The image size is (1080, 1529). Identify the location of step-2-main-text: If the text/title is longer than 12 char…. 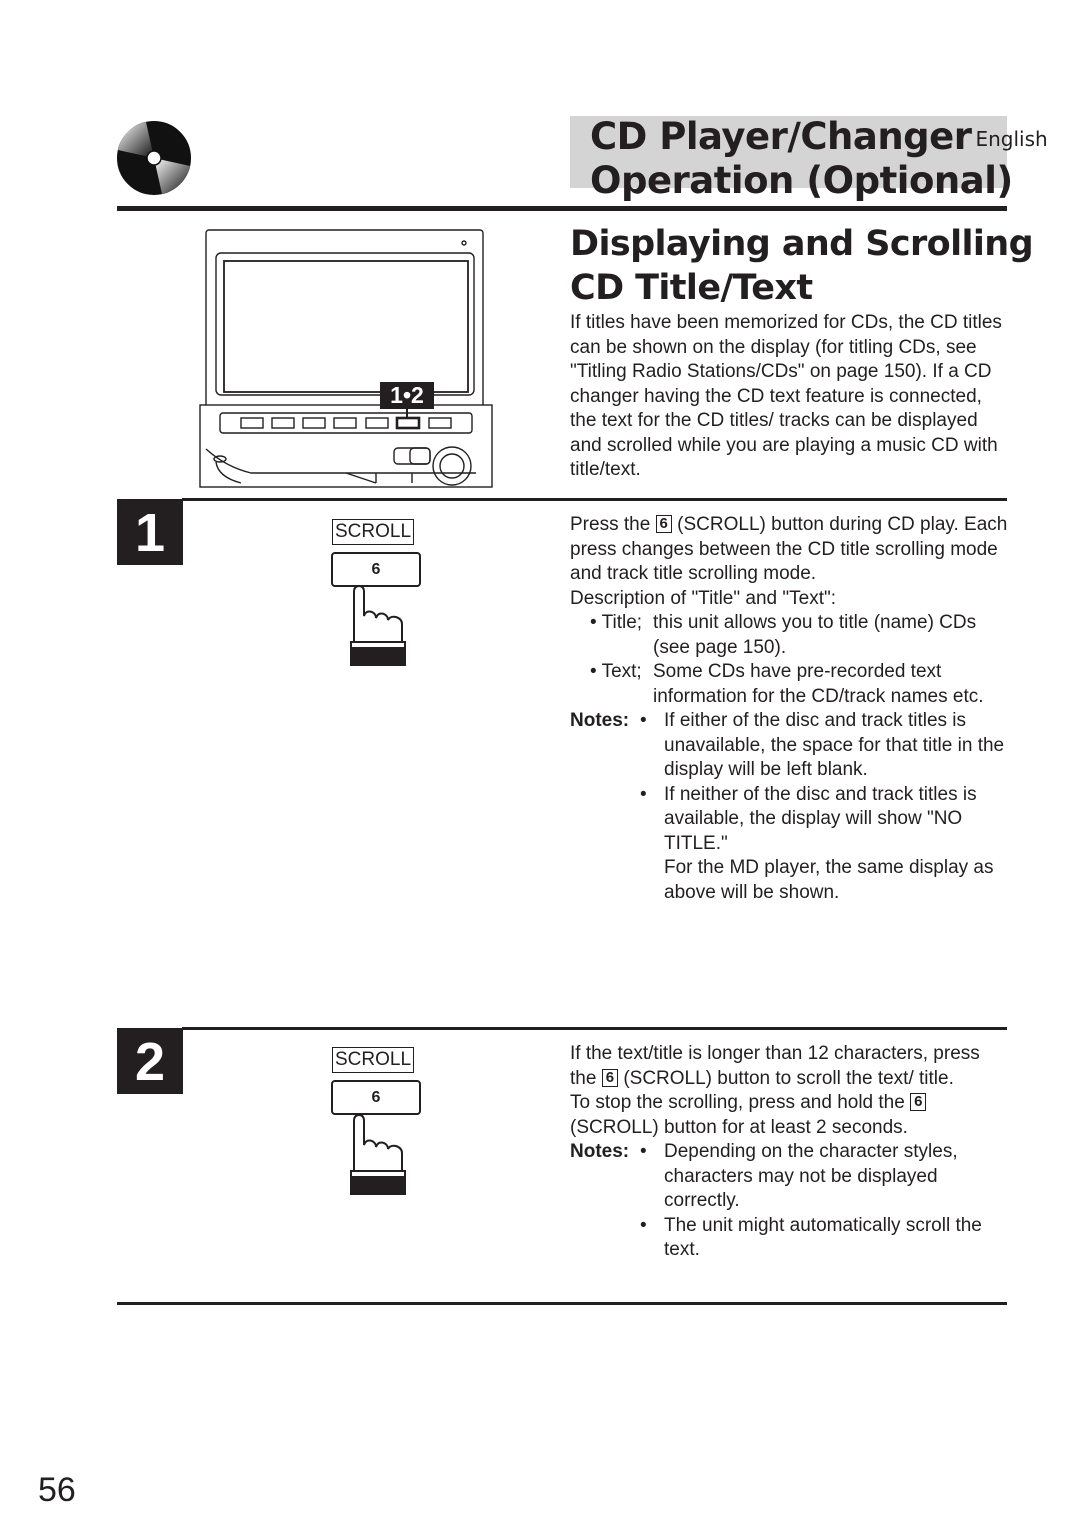
(790, 1066).